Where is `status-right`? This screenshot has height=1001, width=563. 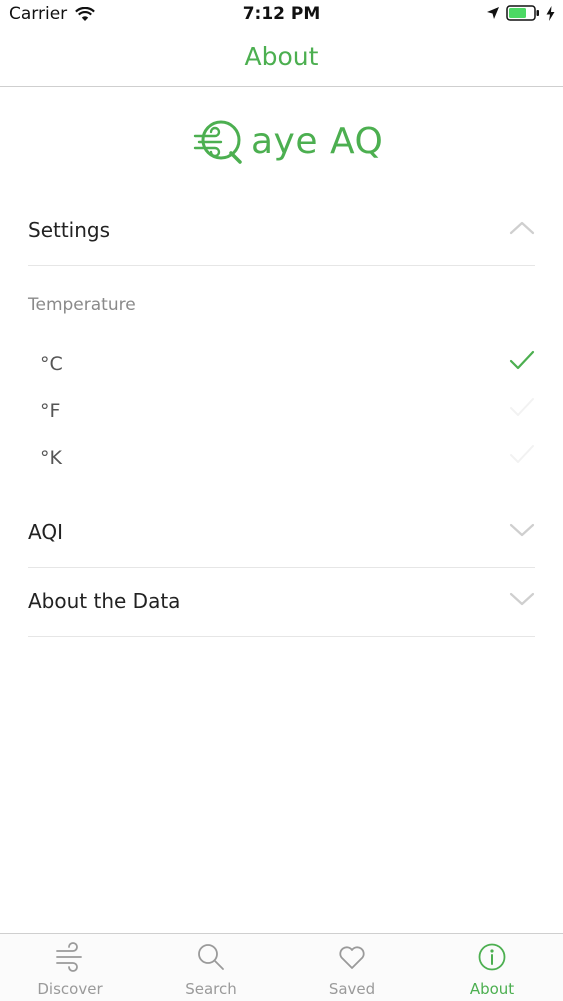
status-right is located at coordinates (520, 13).